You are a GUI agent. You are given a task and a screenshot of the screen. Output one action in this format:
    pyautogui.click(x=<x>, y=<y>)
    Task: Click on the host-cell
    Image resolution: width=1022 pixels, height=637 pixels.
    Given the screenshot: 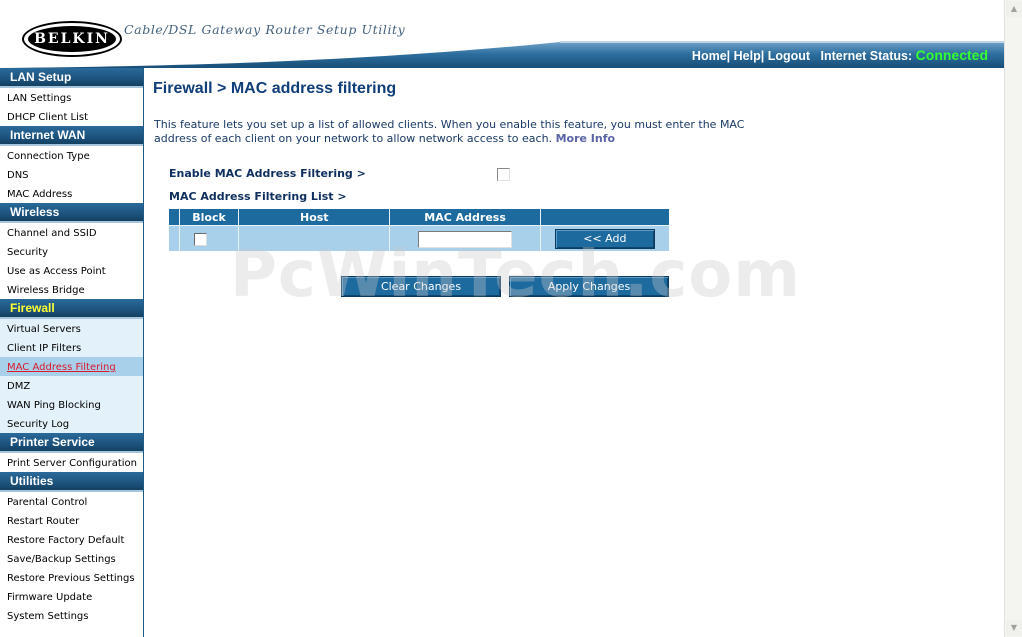 What is the action you would take?
    pyautogui.click(x=315, y=238)
    